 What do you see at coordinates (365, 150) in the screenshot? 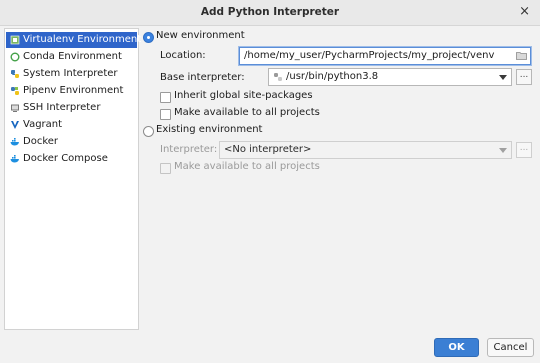
I see `interpreter-dropdown: <No interpreter>` at bounding box center [365, 150].